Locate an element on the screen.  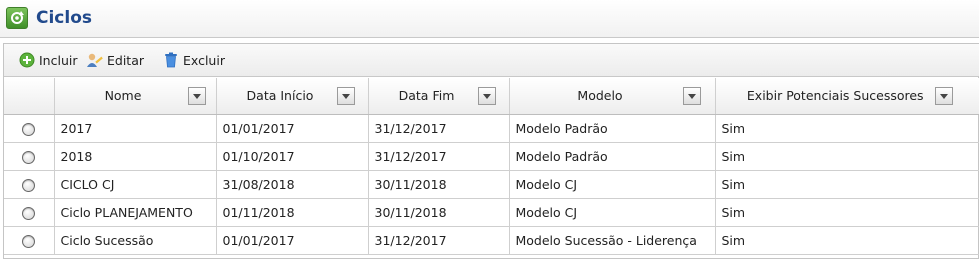
column-header-data-fim: Data Fim is located at coordinates (439, 96).